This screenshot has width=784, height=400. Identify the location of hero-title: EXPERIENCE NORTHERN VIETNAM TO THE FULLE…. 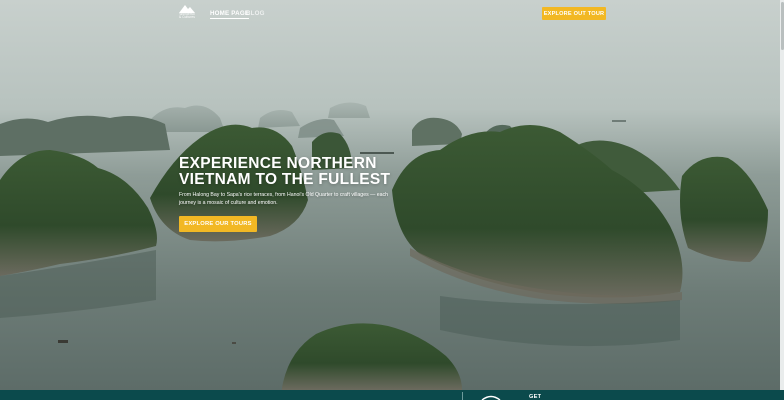
(285, 171).